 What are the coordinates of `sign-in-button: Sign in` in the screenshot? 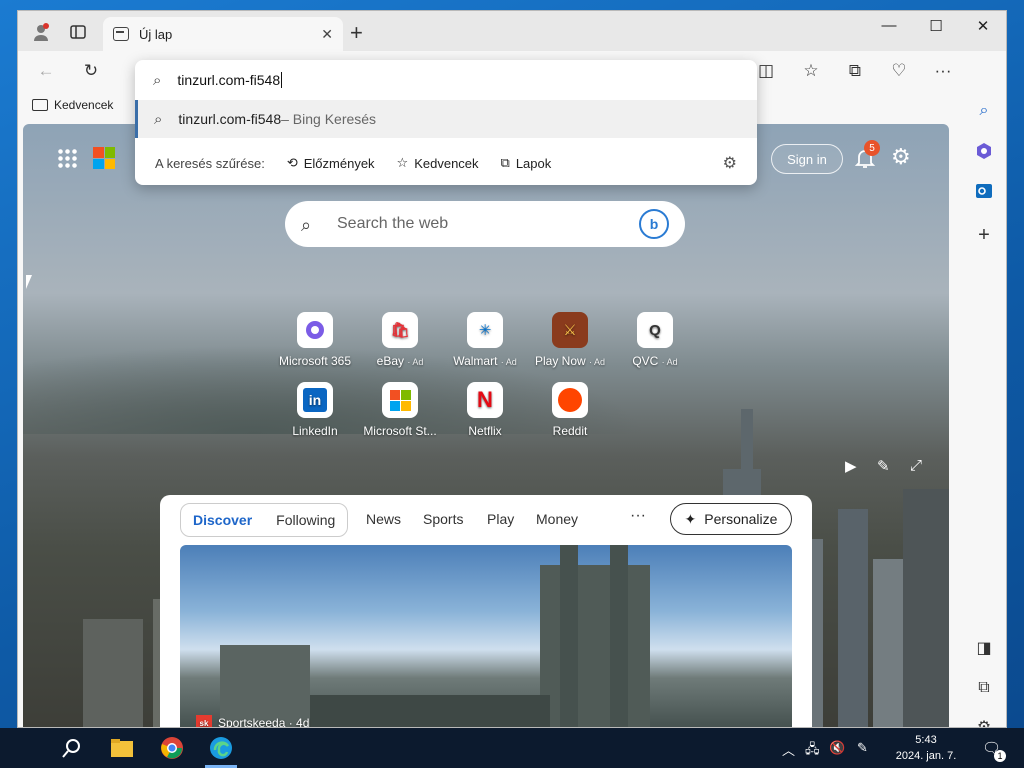 It's located at (807, 159).